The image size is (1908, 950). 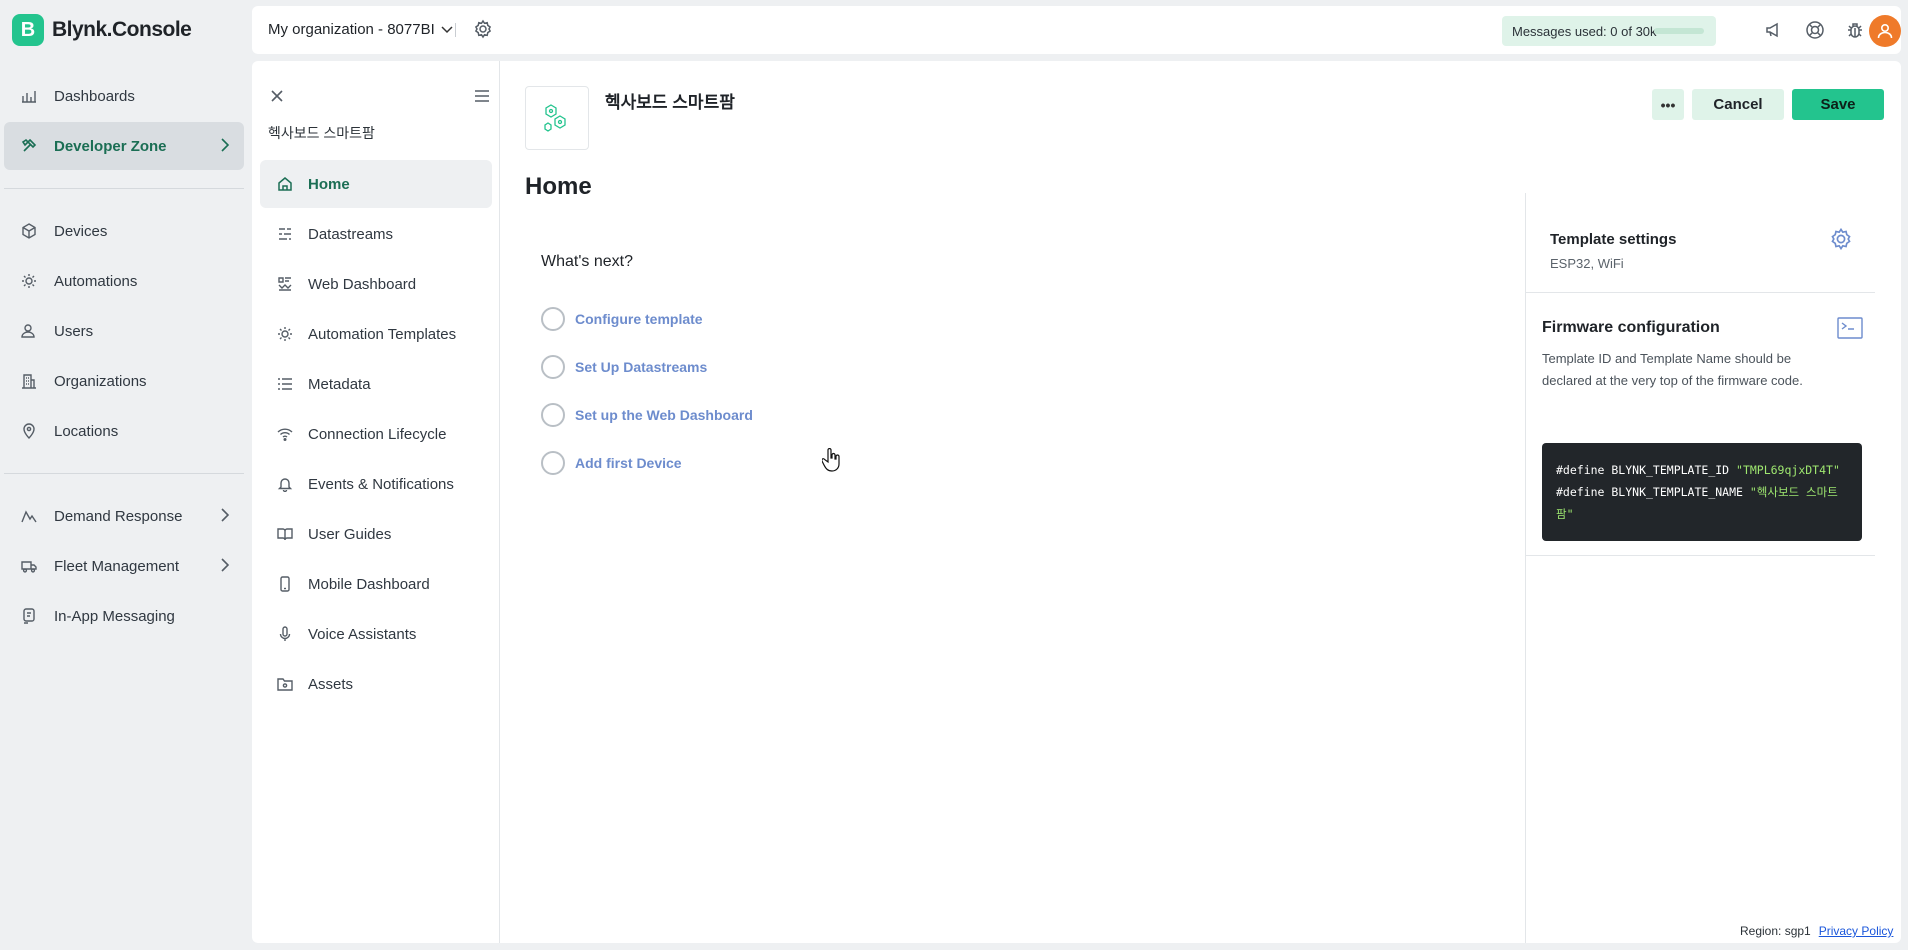 I want to click on sidebar-item-label: In-App Messaging, so click(x=114, y=616).